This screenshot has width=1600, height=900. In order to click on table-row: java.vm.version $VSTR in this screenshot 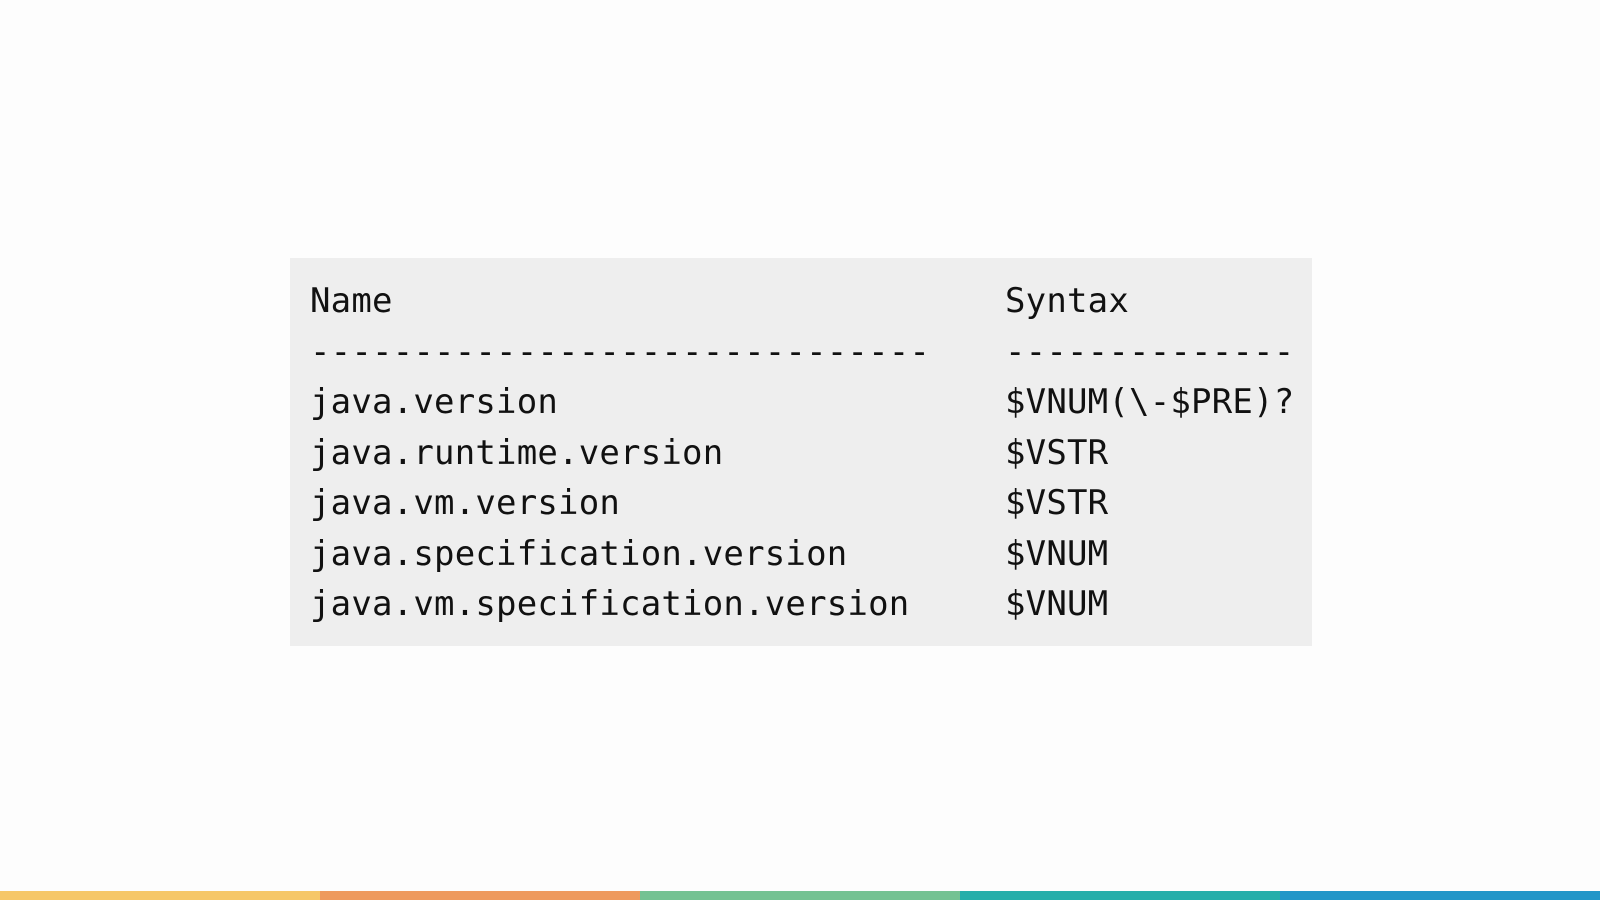, I will do `click(811, 503)`.